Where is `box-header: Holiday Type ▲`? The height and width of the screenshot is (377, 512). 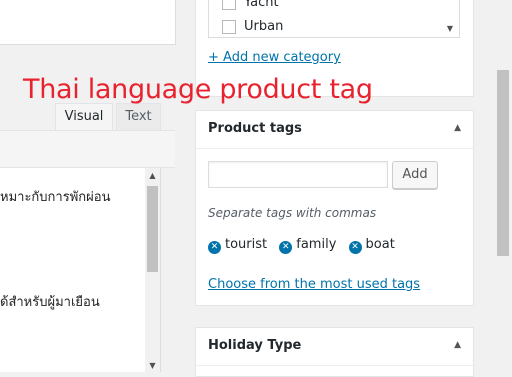
box-header: Holiday Type ▲ is located at coordinates (334, 347).